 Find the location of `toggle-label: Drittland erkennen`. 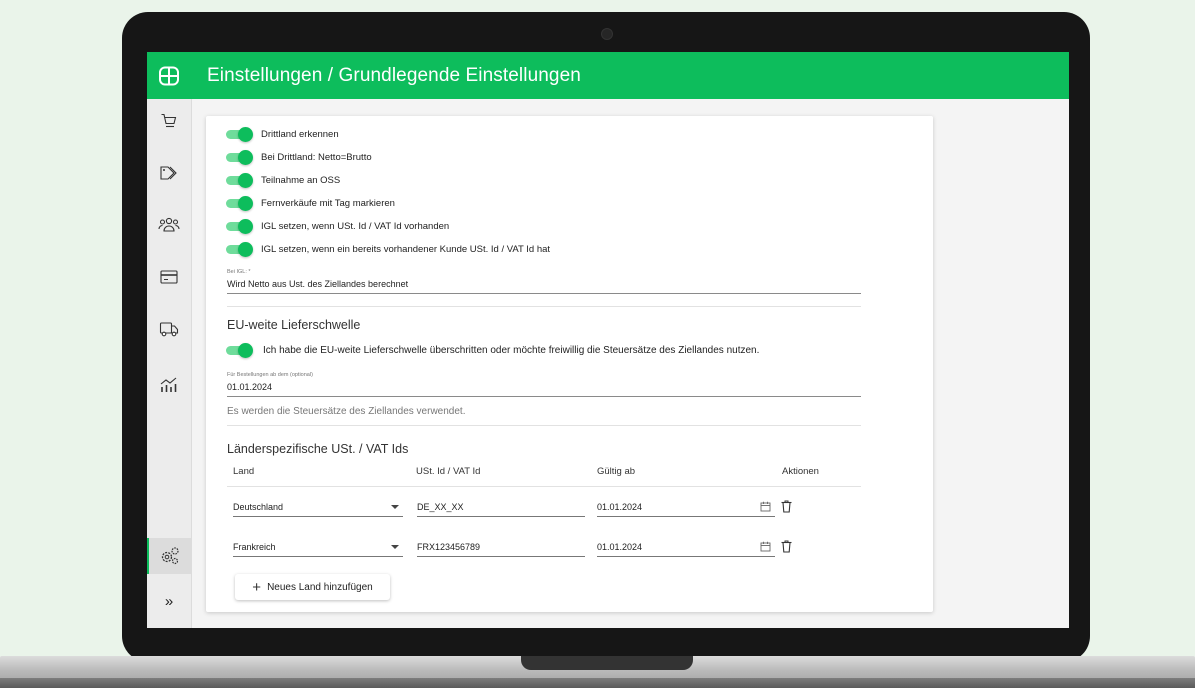

toggle-label: Drittland erkennen is located at coordinates (300, 134).